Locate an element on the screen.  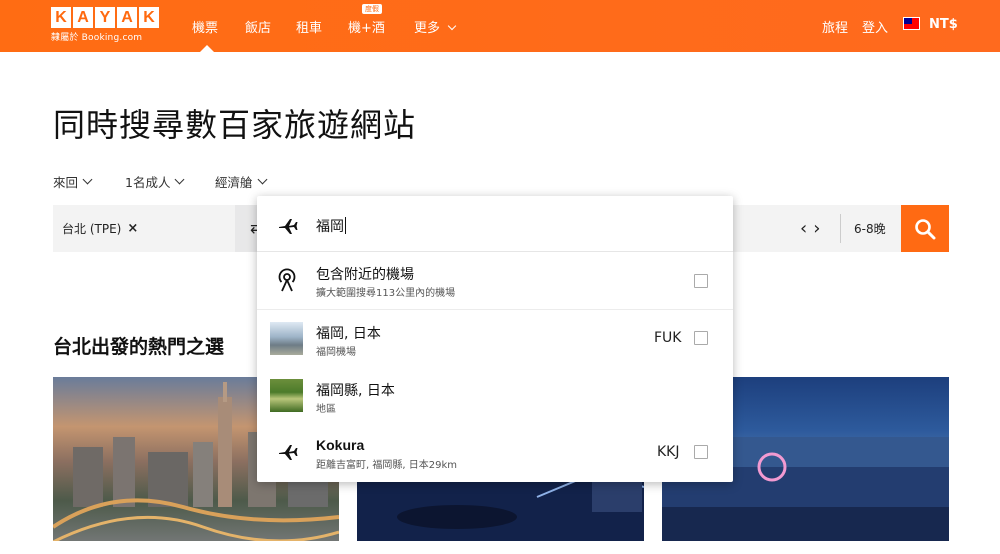
date-range-label: 6-8晚 is located at coordinates (870, 228).